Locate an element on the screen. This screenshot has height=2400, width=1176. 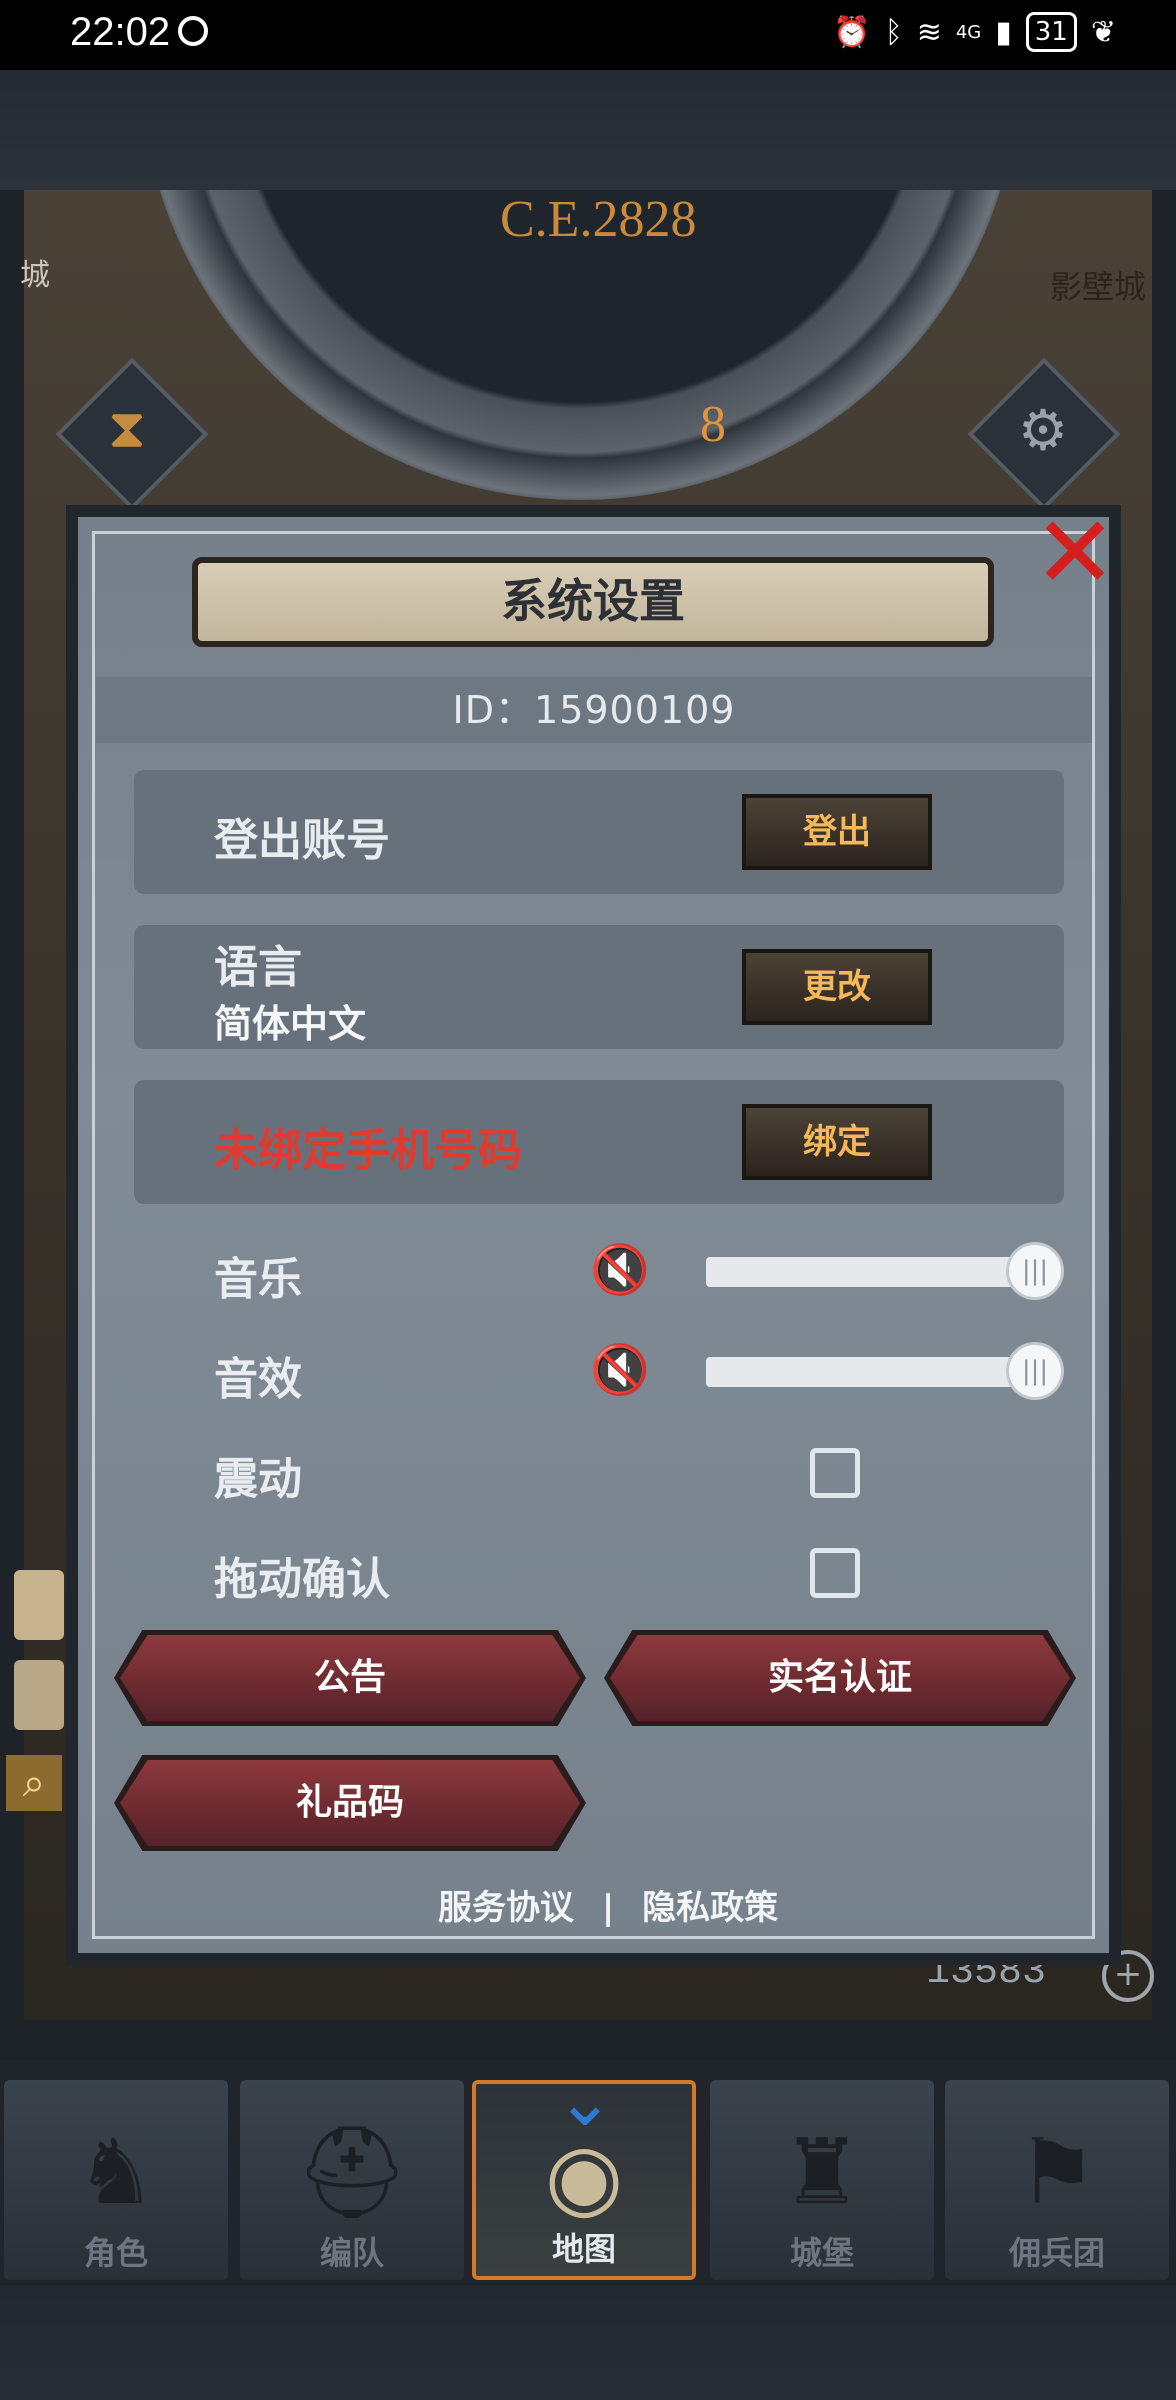
leaf-icon: ❦ is located at coordinates (1103, 32).